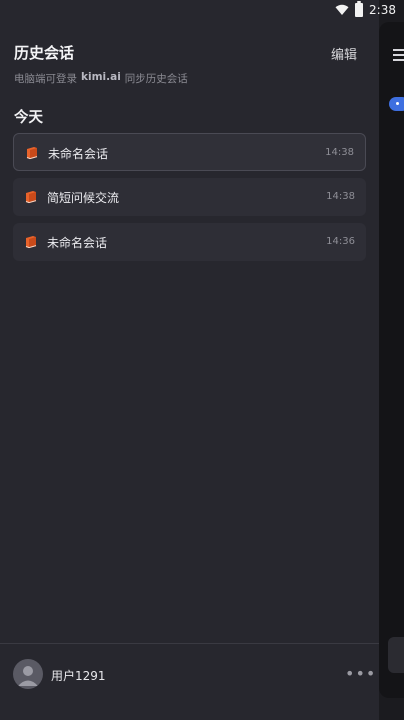  I want to click on main-panel-edge, so click(391, 360).